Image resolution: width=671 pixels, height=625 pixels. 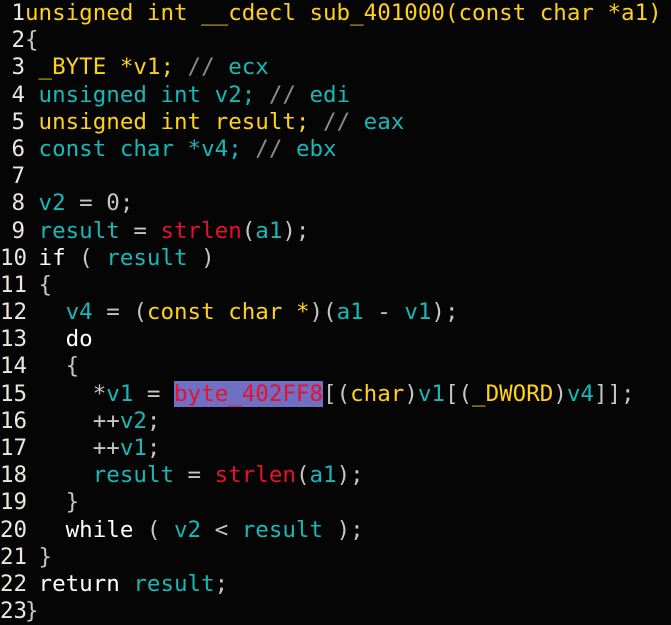 I want to click on code-line: 6 const char *v4; // ebx, so click(x=335, y=149).